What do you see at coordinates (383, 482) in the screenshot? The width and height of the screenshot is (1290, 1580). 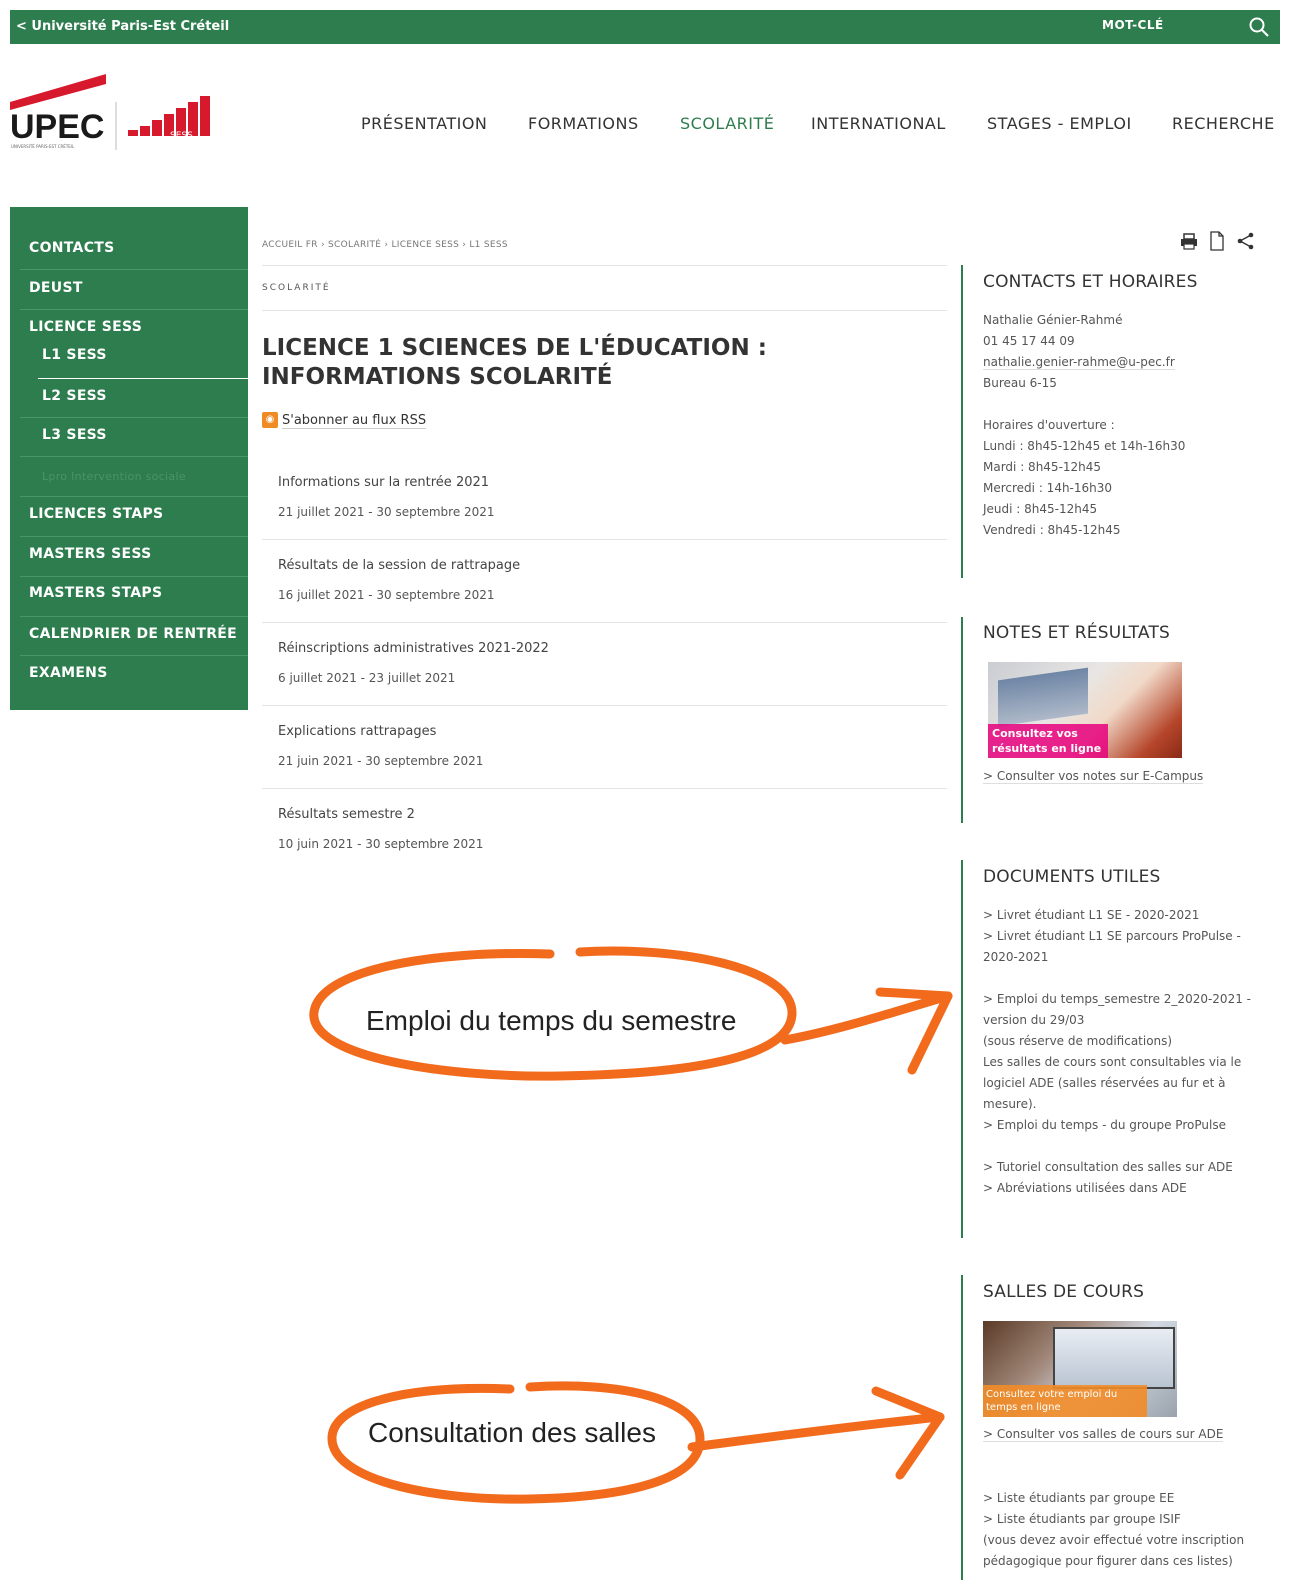 I see `news-title: Informations sur la rentrée 2021` at bounding box center [383, 482].